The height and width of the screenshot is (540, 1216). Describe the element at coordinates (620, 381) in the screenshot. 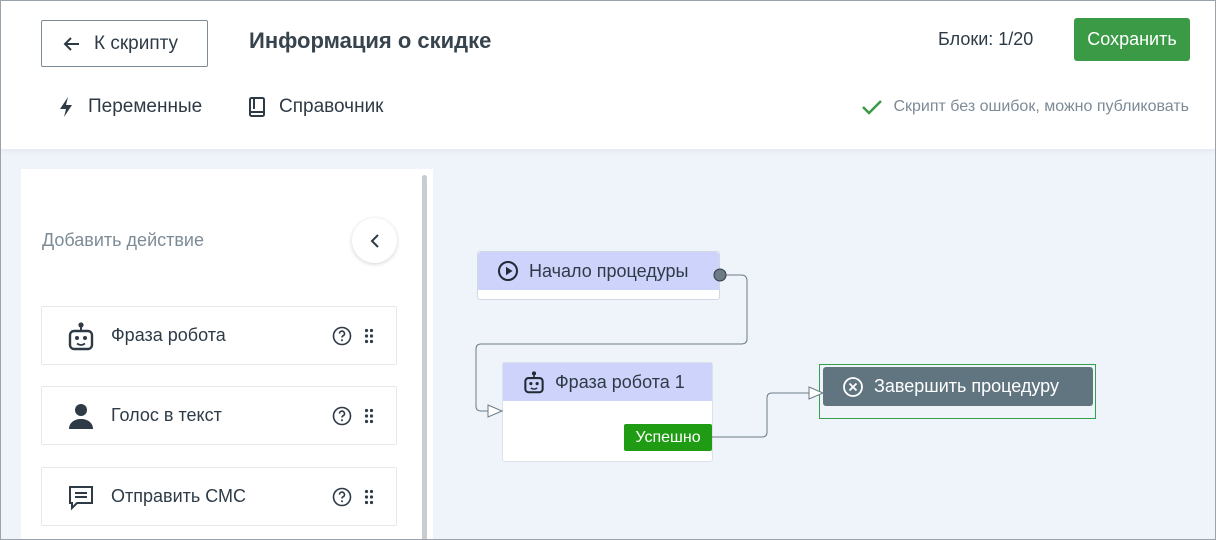

I see `robot-node-label: Фраза робота 1` at that location.